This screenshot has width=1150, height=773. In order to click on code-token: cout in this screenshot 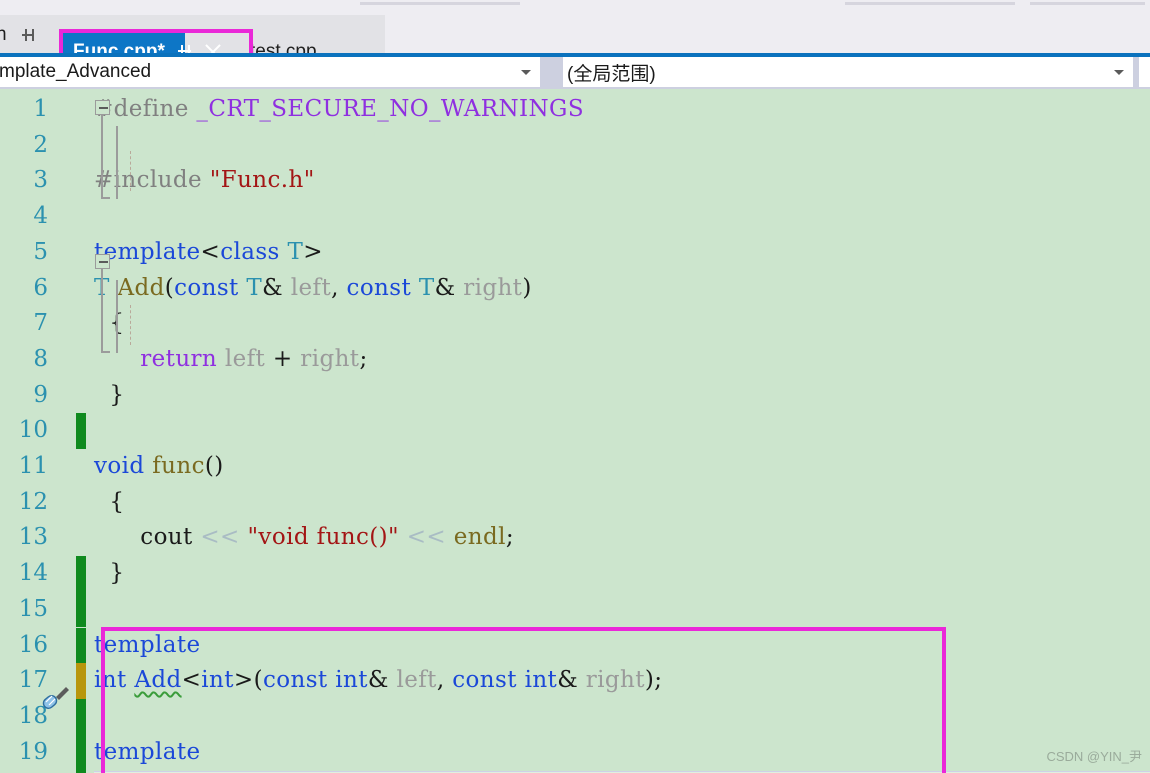, I will do `click(166, 537)`.